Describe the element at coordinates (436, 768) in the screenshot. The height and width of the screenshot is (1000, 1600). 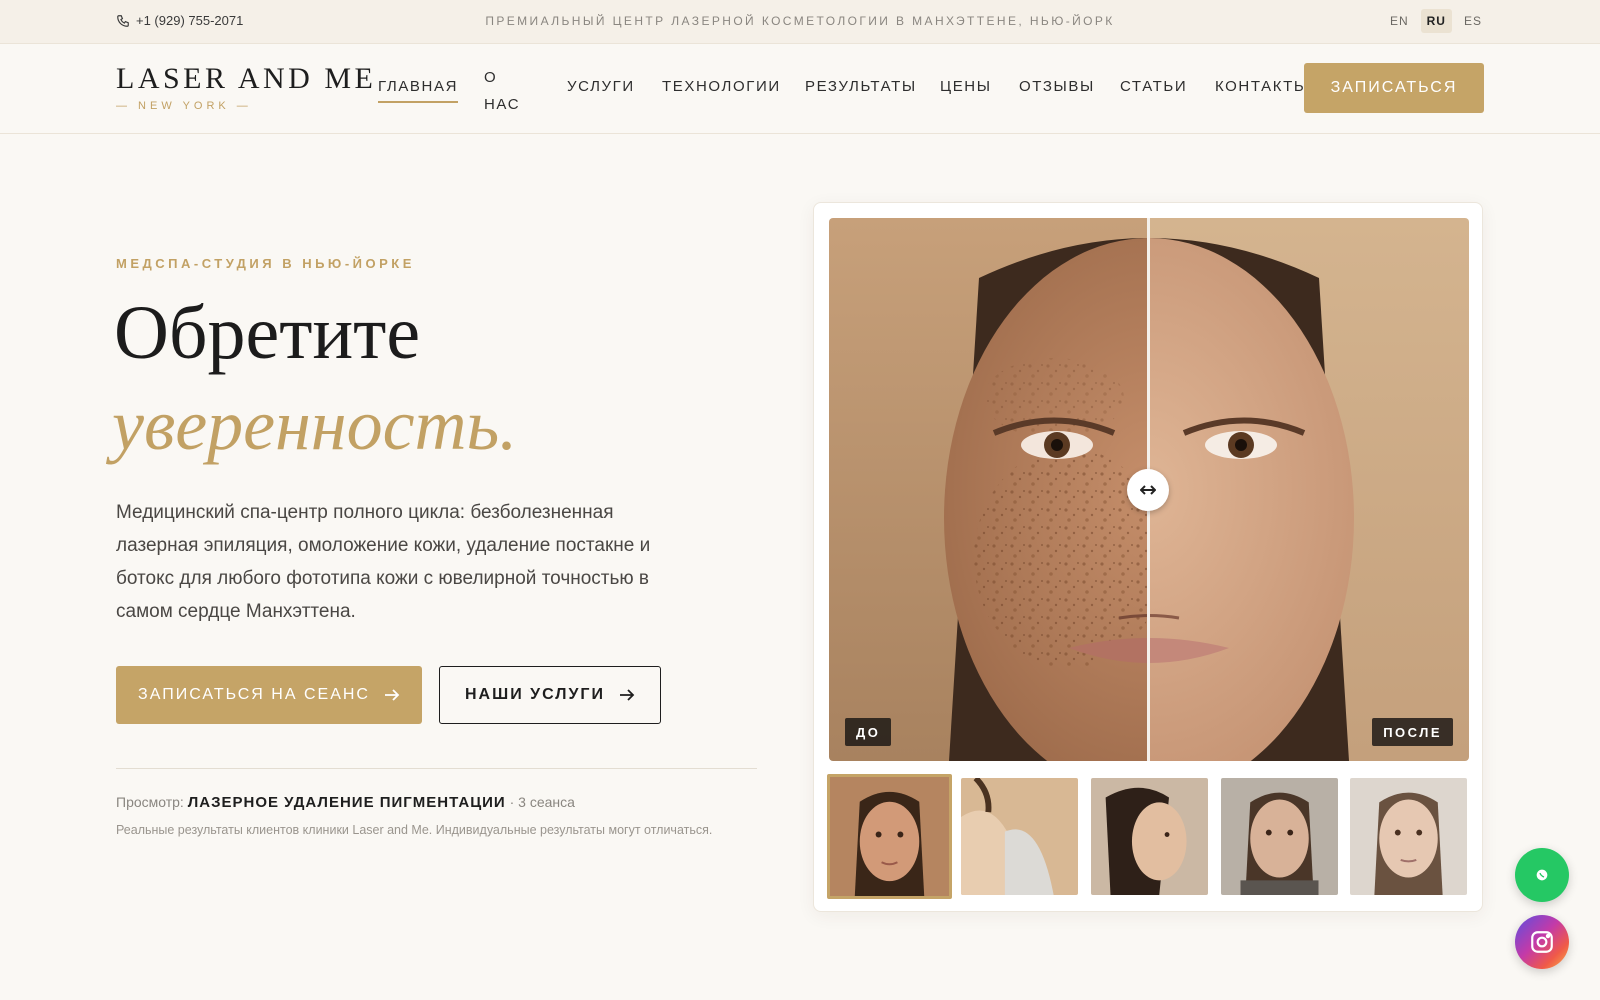
I see `hero-divider` at that location.